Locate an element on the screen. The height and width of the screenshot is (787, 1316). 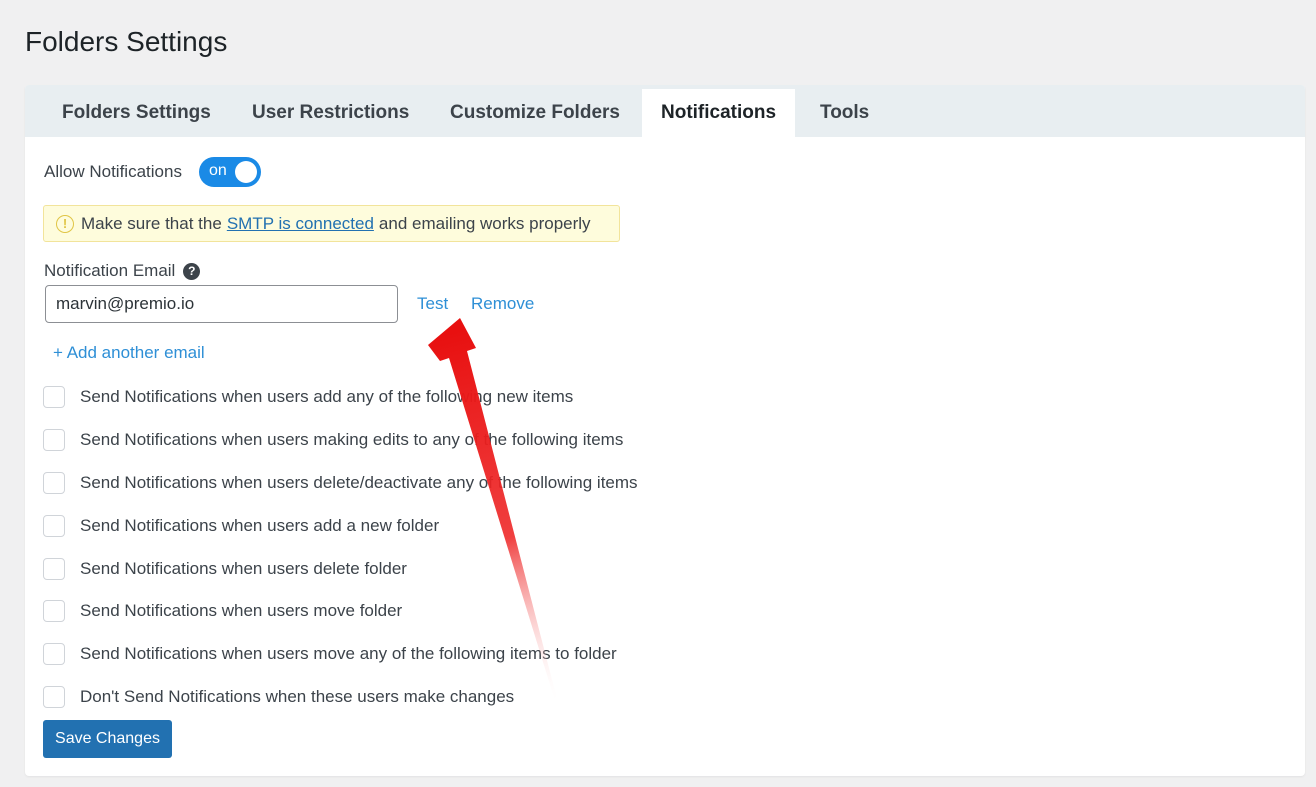
tab-user-restrictions: User Restrictions is located at coordinates (330, 113).